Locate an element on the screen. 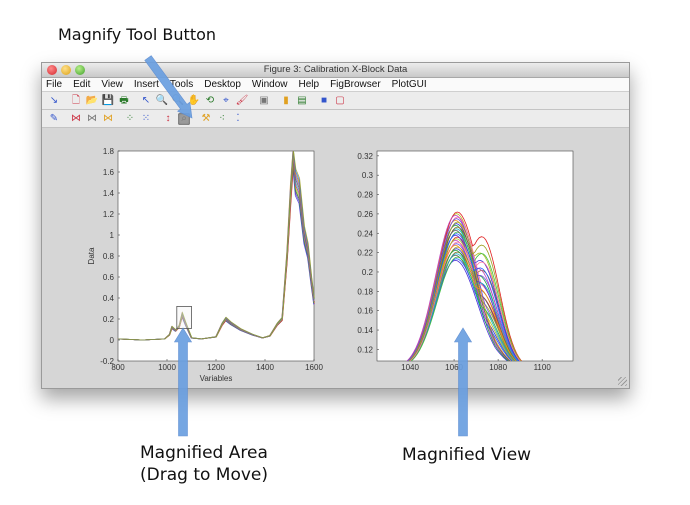  y-tick-label: 0.22 is located at coordinates (365, 253).